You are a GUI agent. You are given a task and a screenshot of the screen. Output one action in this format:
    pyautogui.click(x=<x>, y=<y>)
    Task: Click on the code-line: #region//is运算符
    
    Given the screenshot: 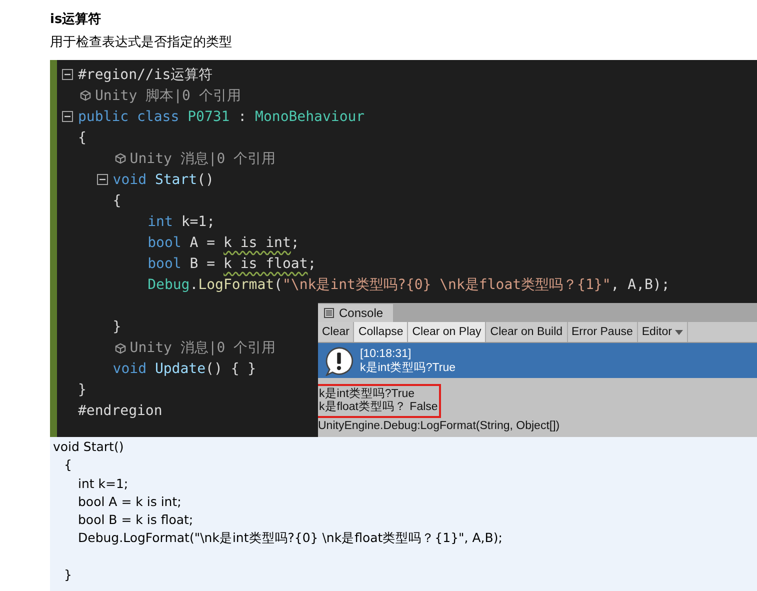 What is the action you would take?
    pyautogui.click(x=145, y=75)
    